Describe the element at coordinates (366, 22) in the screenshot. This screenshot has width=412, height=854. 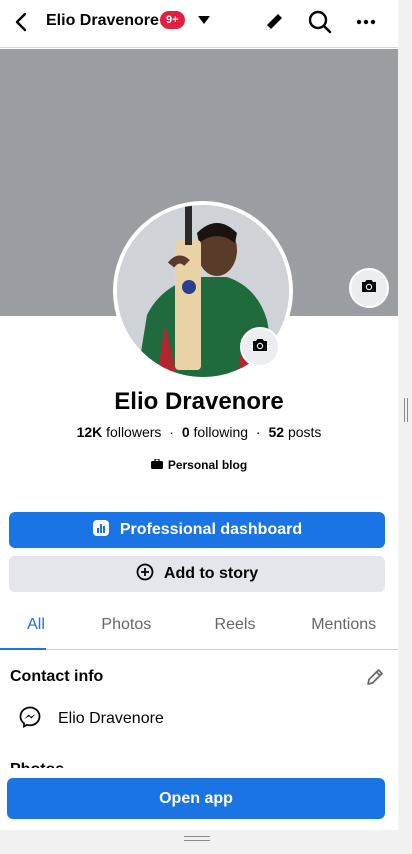
I see `more-icon` at that location.